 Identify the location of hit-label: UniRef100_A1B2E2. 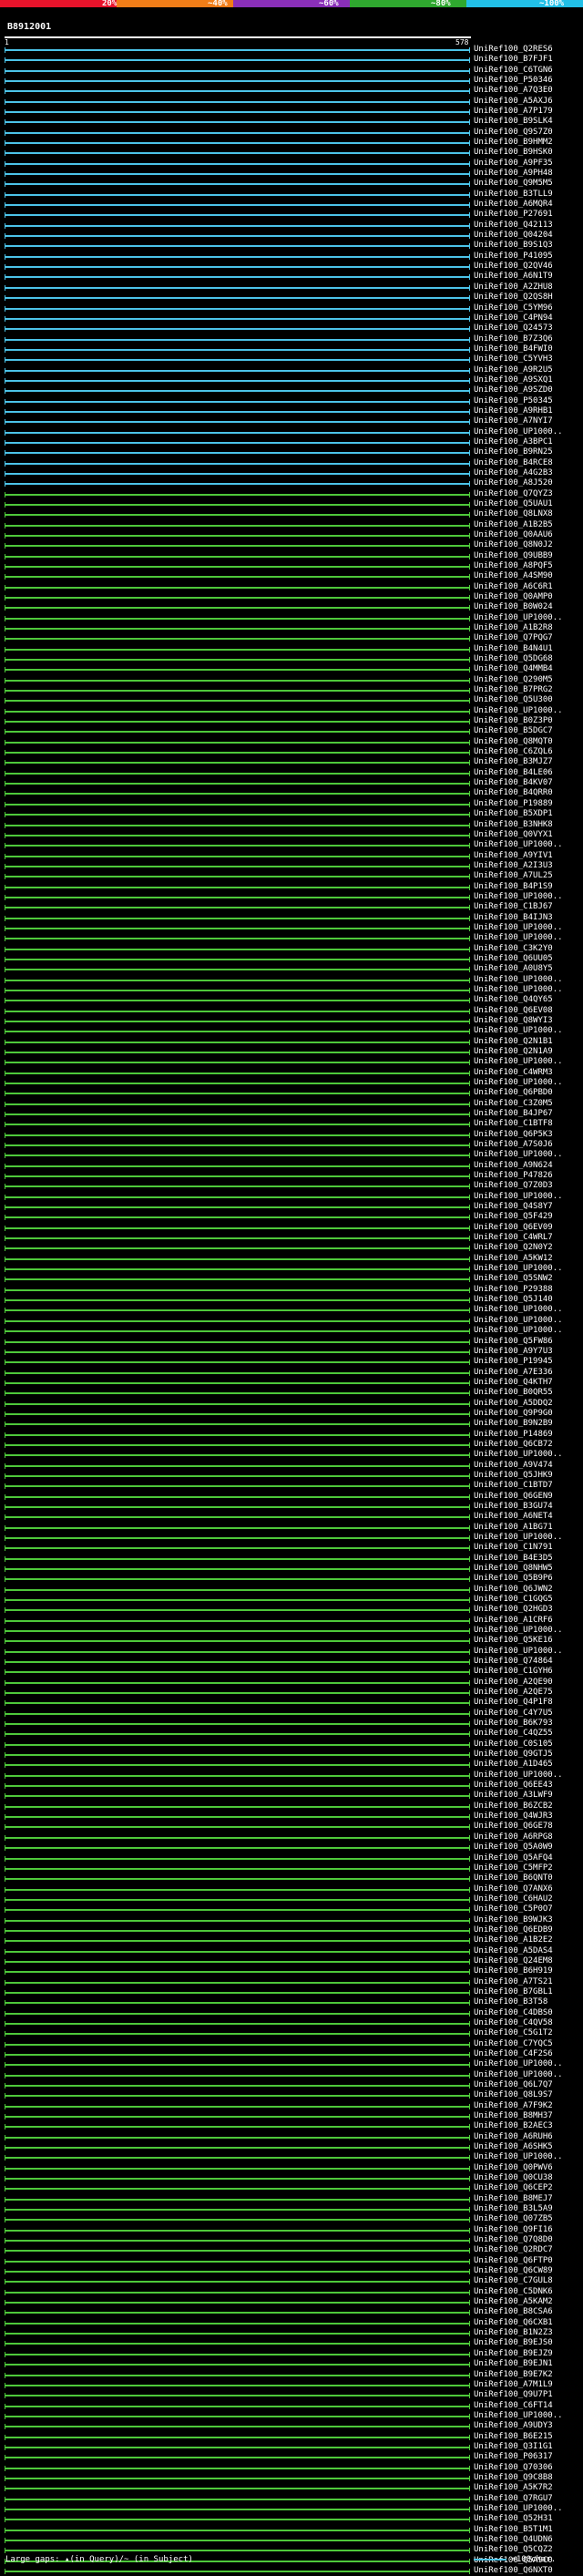
(513, 1940).